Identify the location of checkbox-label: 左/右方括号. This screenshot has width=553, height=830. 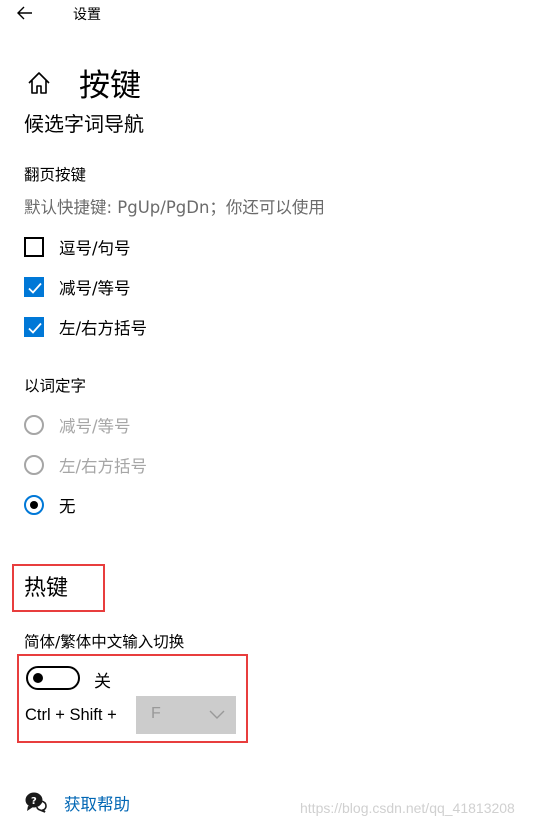
(103, 328).